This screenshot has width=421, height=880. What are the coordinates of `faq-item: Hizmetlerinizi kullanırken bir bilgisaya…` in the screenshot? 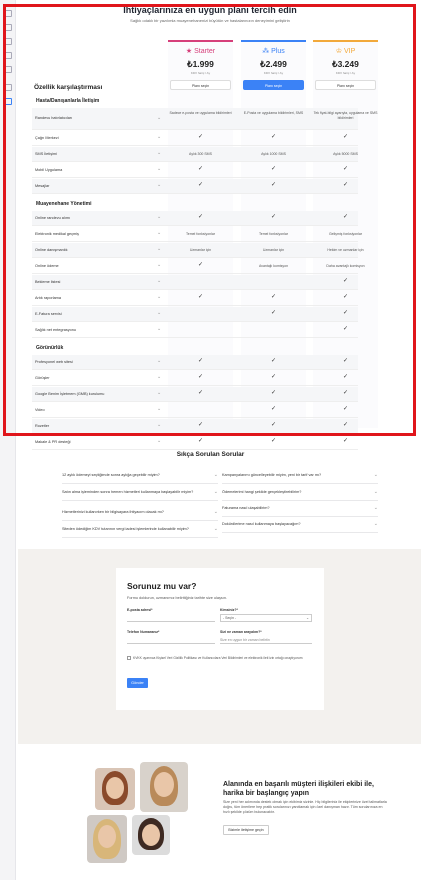 It's located at (140, 514).